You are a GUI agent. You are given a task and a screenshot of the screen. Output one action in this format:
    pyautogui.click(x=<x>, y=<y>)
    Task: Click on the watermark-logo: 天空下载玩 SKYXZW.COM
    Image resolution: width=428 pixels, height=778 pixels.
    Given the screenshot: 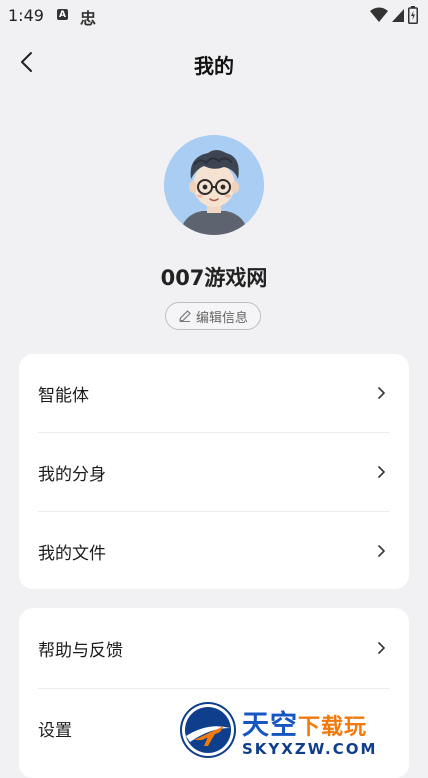 What is the action you would take?
    pyautogui.click(x=304, y=730)
    